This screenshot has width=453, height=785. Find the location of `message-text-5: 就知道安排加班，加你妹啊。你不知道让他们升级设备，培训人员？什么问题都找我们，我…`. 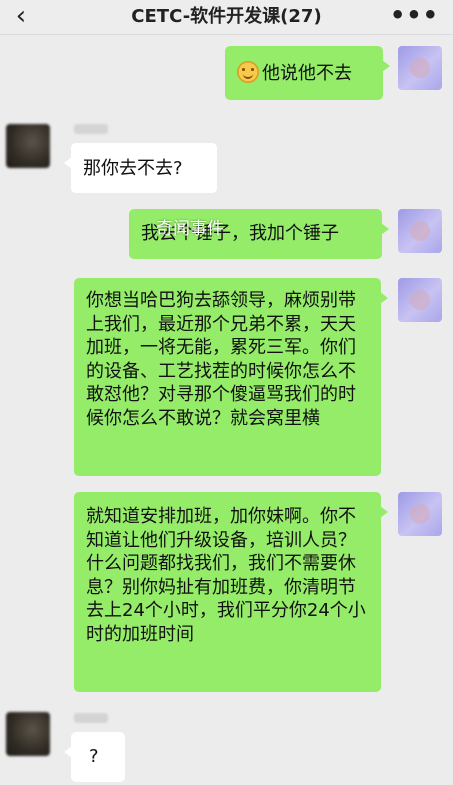

message-text-5: 就知道安排加班，加你妹啊。你不知道让他们升级设备，培训人员？什么问题都找我们，我… is located at coordinates (226, 575).